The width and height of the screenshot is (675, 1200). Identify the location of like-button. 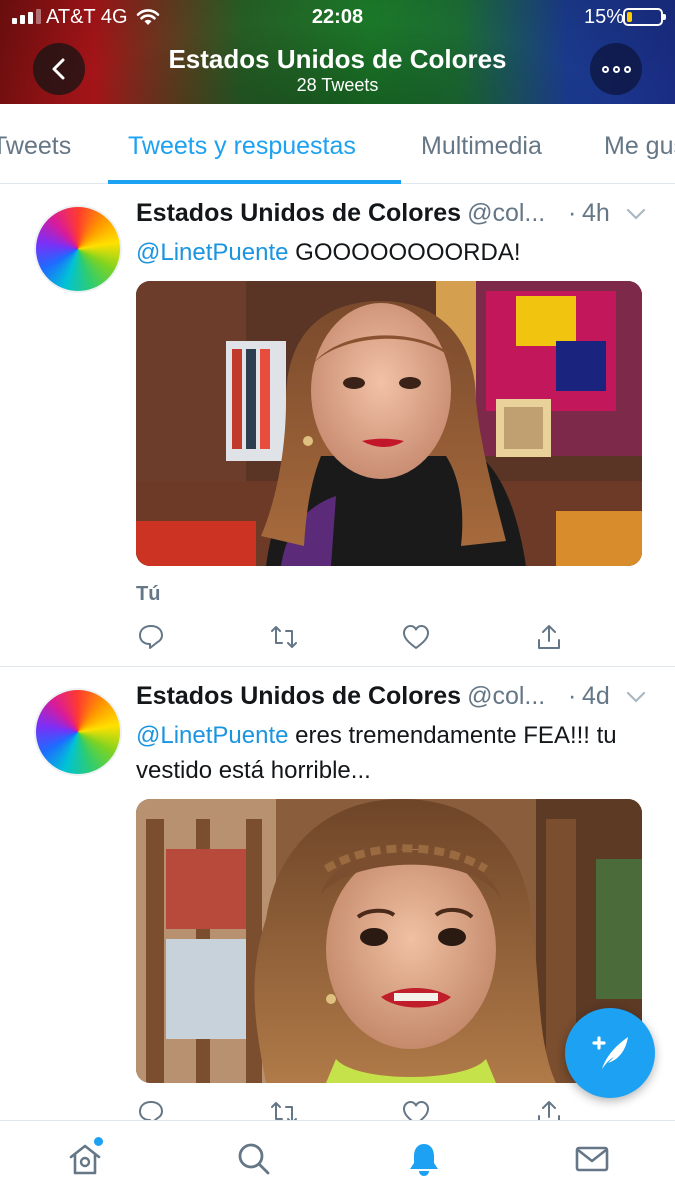
(416, 637).